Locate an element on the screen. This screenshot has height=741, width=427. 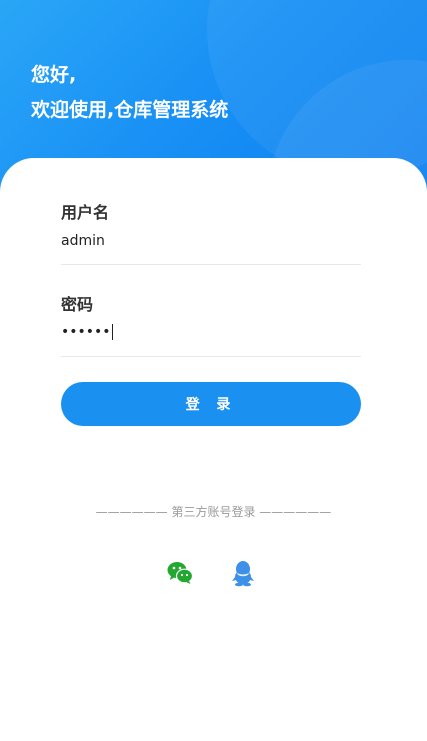
password-value: •••••• is located at coordinates (86, 332).